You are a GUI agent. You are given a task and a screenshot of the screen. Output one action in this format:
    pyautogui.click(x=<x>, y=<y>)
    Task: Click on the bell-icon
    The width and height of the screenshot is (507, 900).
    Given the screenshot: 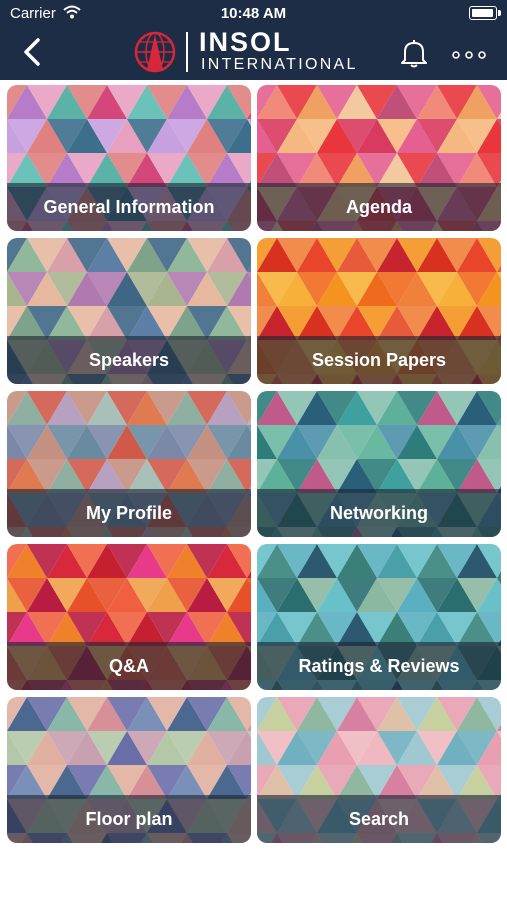 What is the action you would take?
    pyautogui.click(x=414, y=53)
    